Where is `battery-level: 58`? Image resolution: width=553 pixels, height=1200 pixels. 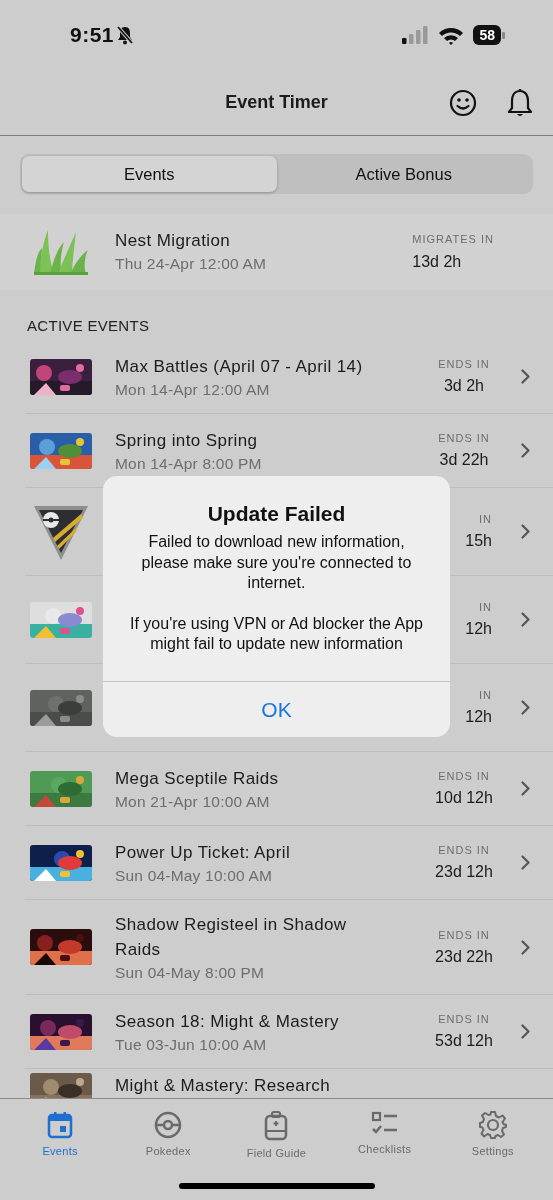
battery-level: 58 is located at coordinates (487, 35).